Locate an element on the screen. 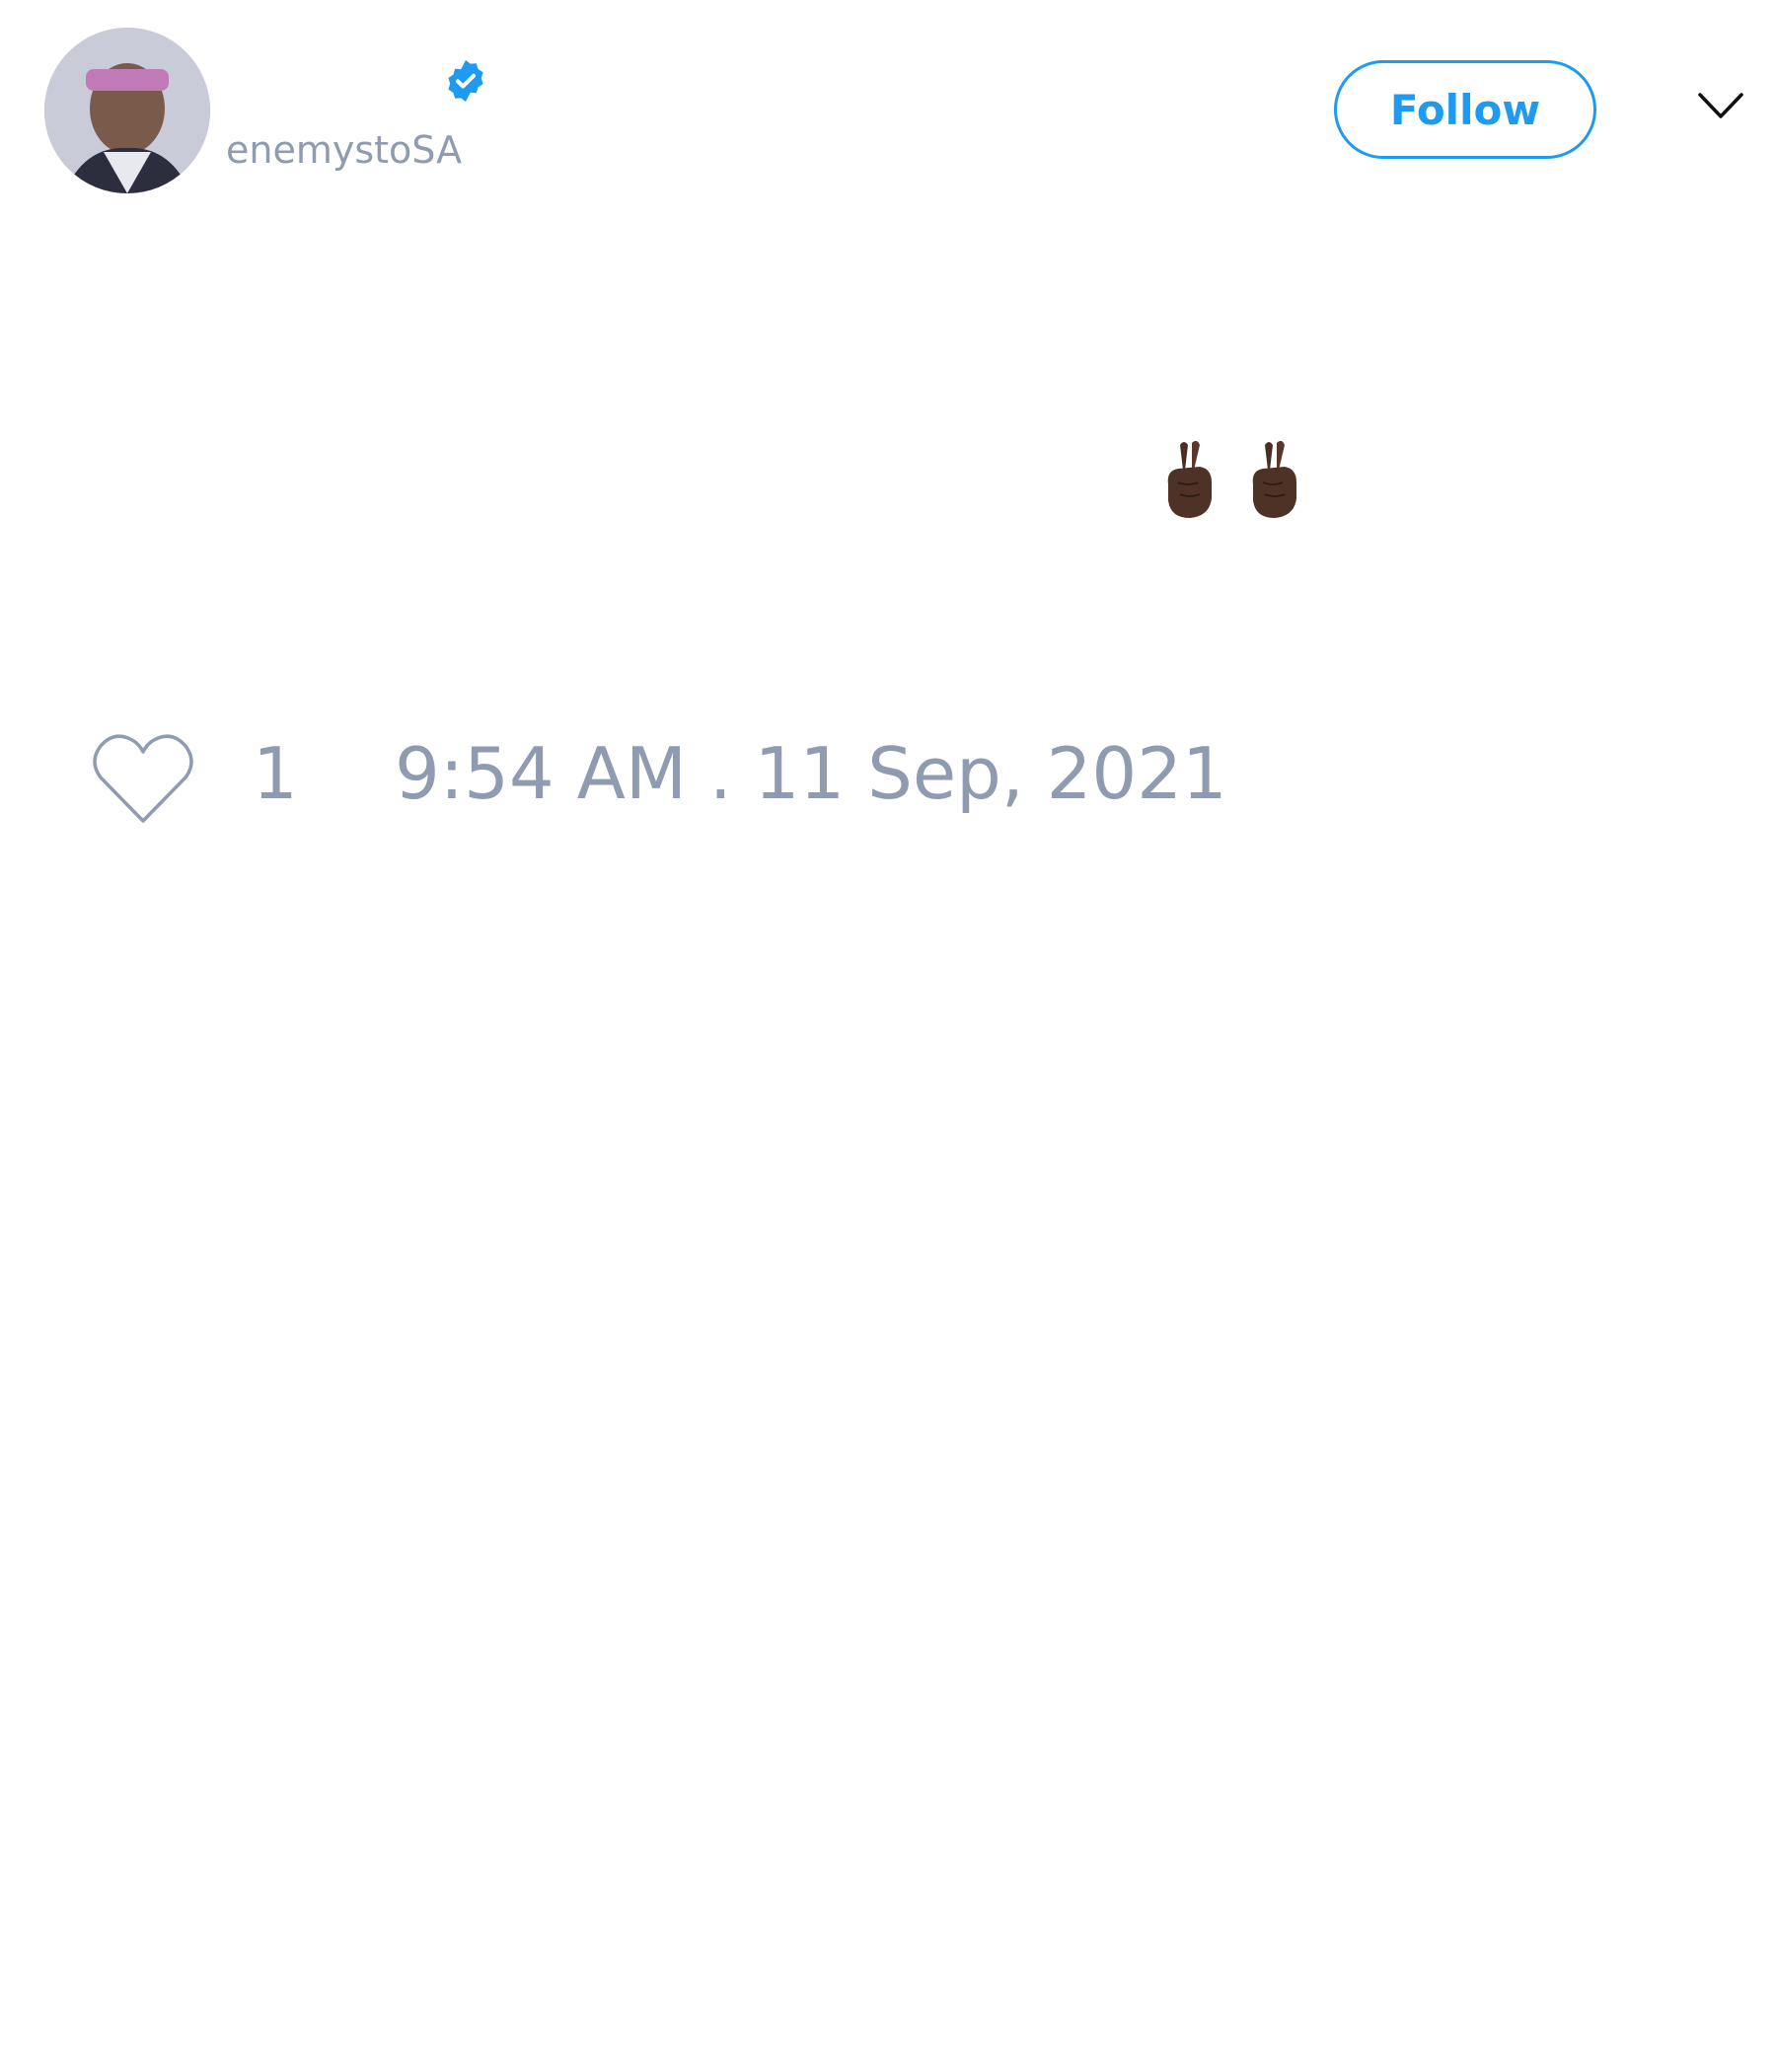 Image resolution: width=1776 pixels, height=2072 pixels. follow-button: Follow is located at coordinates (1465, 110).